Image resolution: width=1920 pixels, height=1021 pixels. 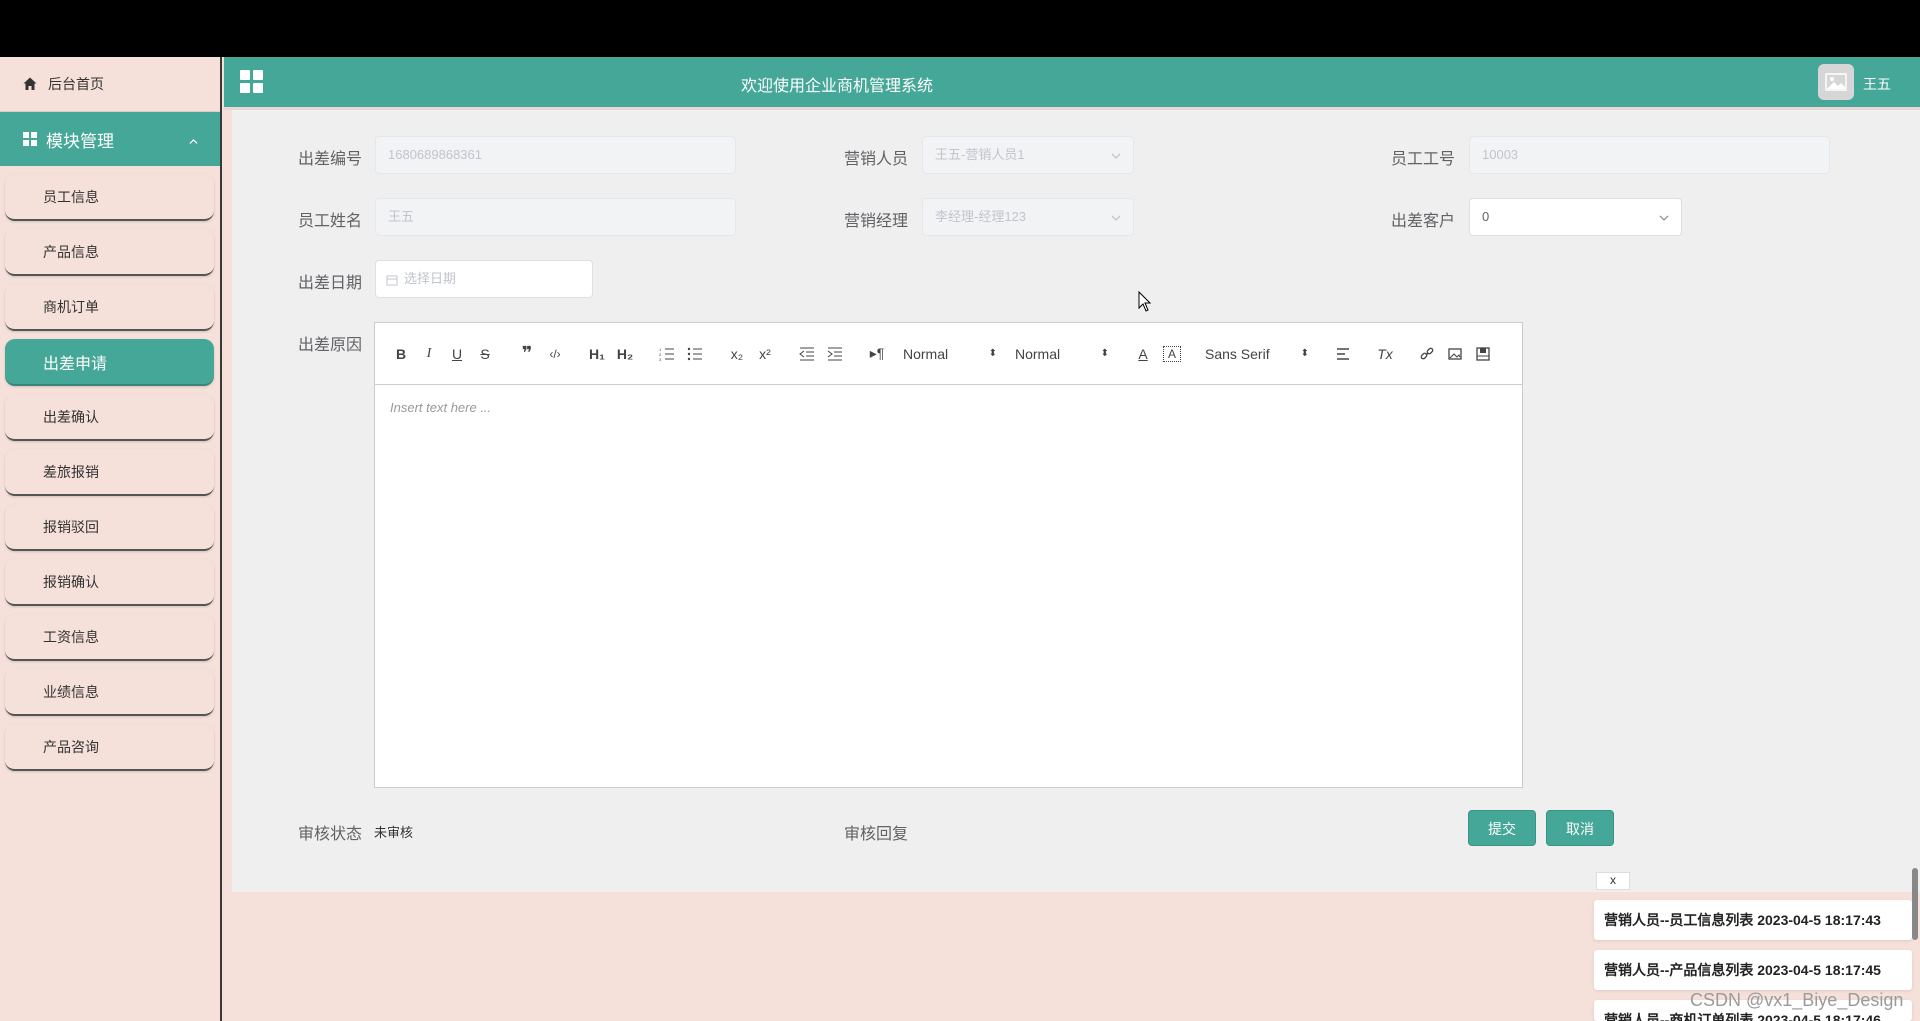 I want to click on size-picker-value: Normal, so click(x=926, y=353).